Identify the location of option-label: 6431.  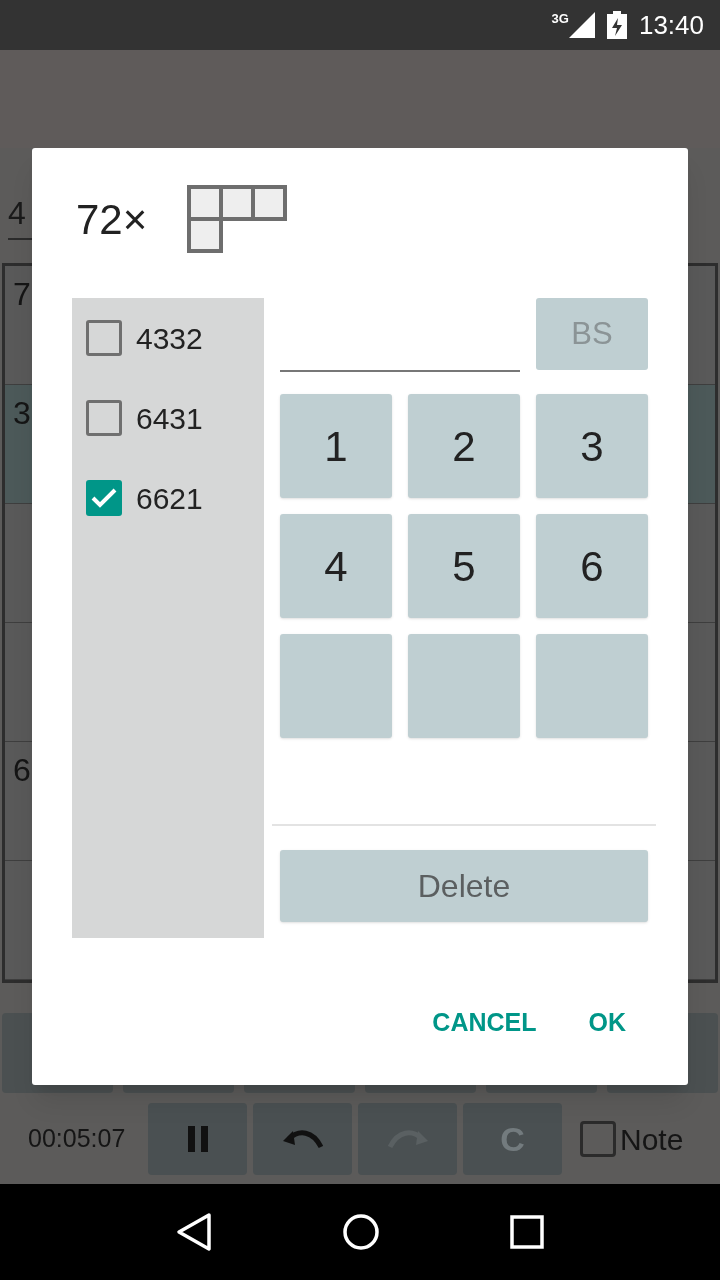
(169, 418).